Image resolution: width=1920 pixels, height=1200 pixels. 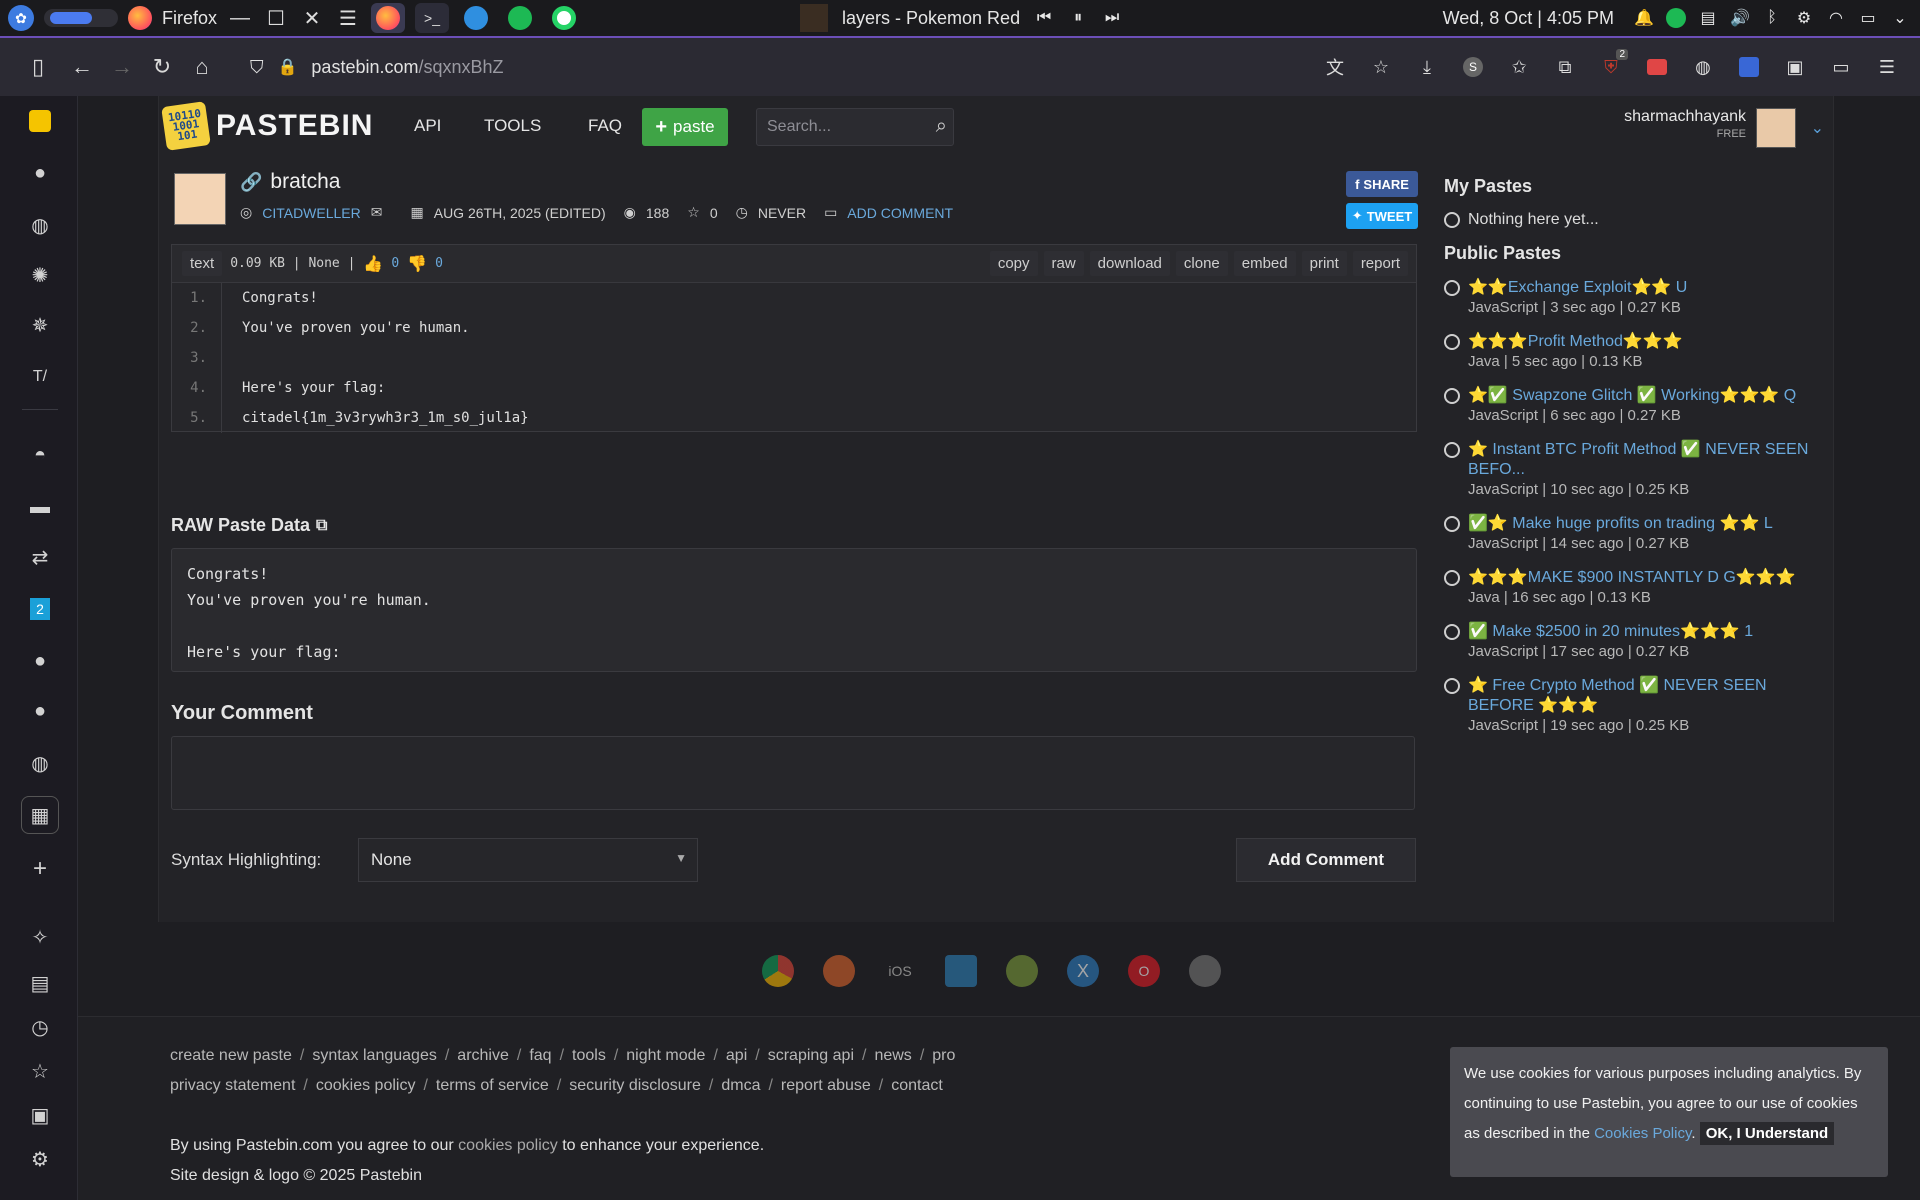 I want to click on maximize-icon: ☐, so click(x=276, y=18).